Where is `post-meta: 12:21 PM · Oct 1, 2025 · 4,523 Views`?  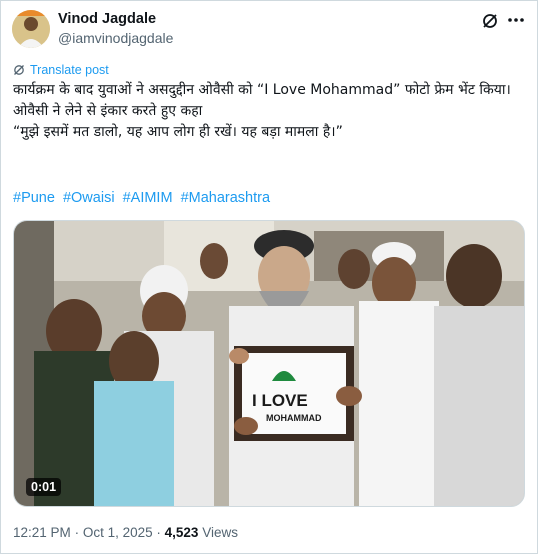
post-meta: 12:21 PM · Oct 1, 2025 · 4,523 Views is located at coordinates (125, 532).